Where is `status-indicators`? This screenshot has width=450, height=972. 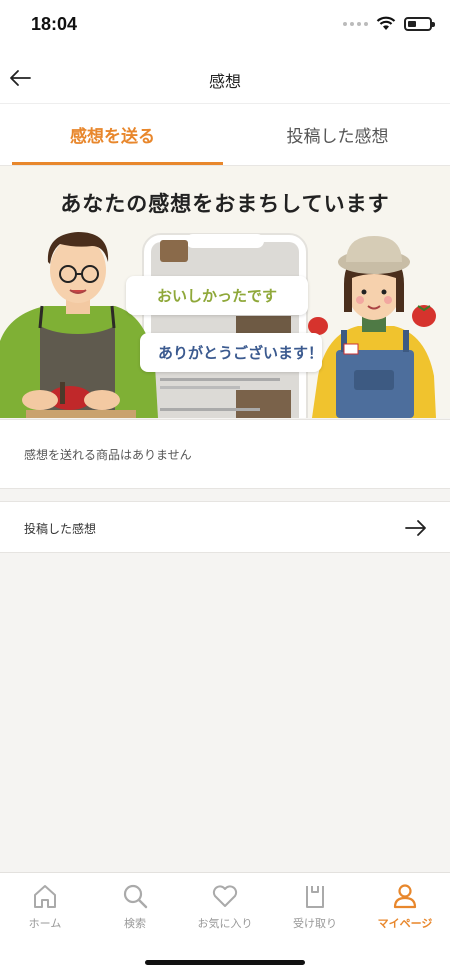 status-indicators is located at coordinates (389, 23).